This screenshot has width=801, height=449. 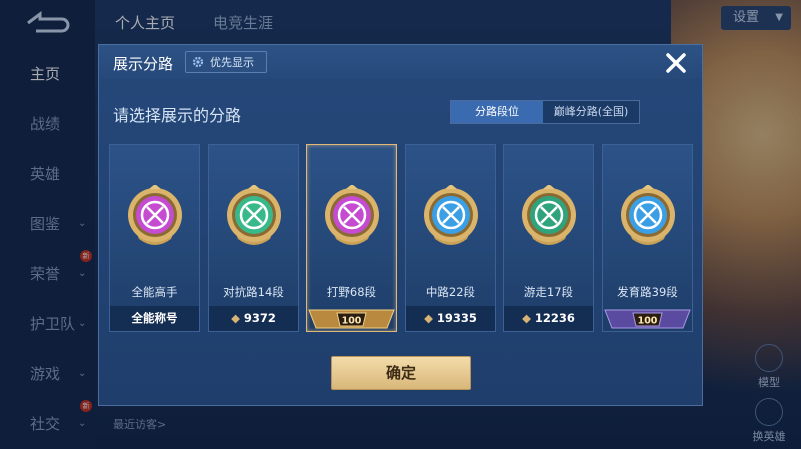 I want to click on select-lane-prompt: 请选择展示的分路, so click(x=177, y=115).